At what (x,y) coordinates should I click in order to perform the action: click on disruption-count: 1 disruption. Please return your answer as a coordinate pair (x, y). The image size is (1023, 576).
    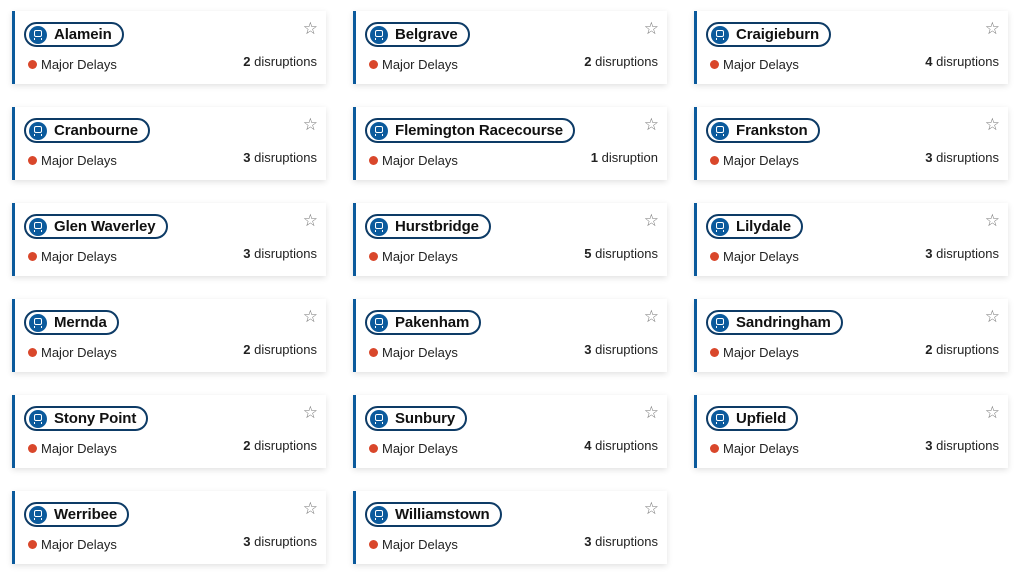
    Looking at the image, I should click on (624, 157).